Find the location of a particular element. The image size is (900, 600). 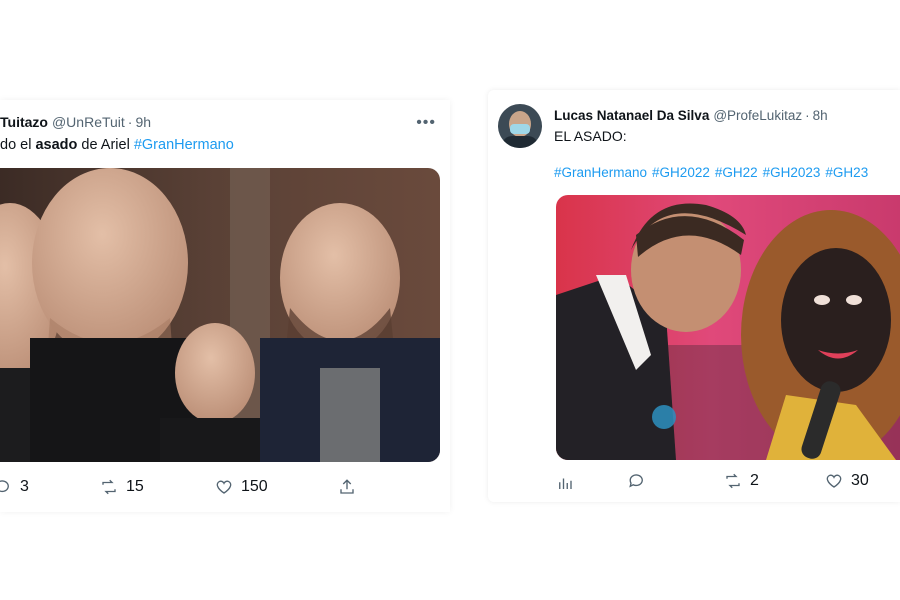

tweet-header: Tuitazo @UnReTuit · 9h is located at coordinates (75, 122).